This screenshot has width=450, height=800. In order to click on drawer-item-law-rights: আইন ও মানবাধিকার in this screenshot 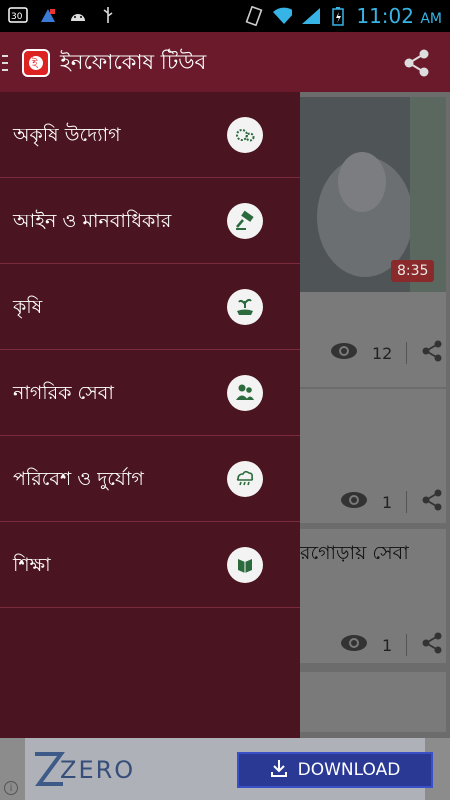, I will do `click(150, 221)`.